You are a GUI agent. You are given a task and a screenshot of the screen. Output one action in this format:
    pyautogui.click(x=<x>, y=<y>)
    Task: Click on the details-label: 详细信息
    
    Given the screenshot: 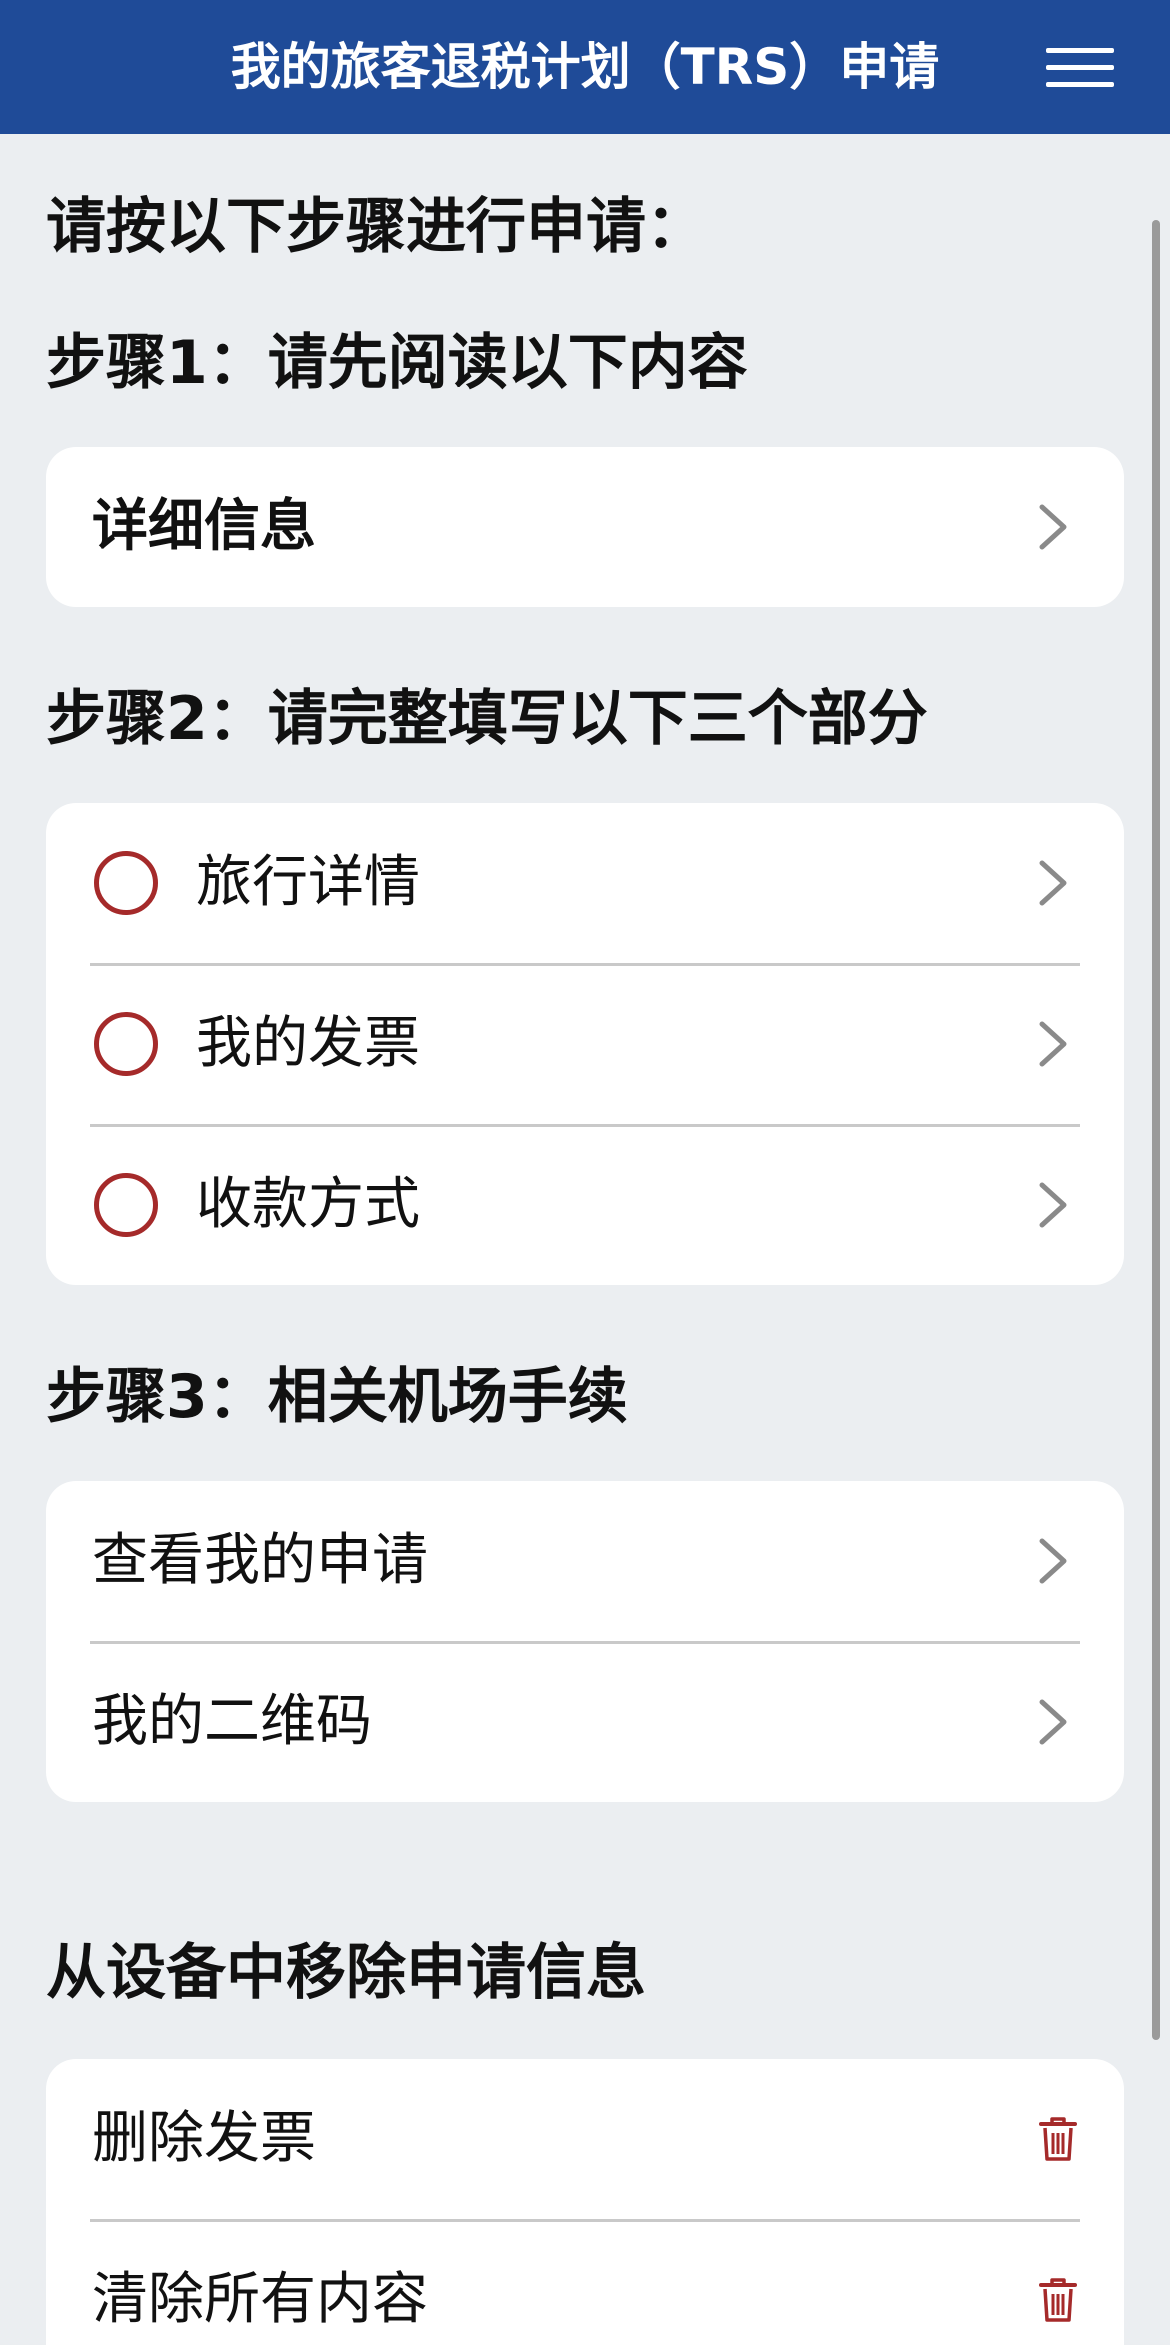 What is the action you would take?
    pyautogui.click(x=204, y=526)
    